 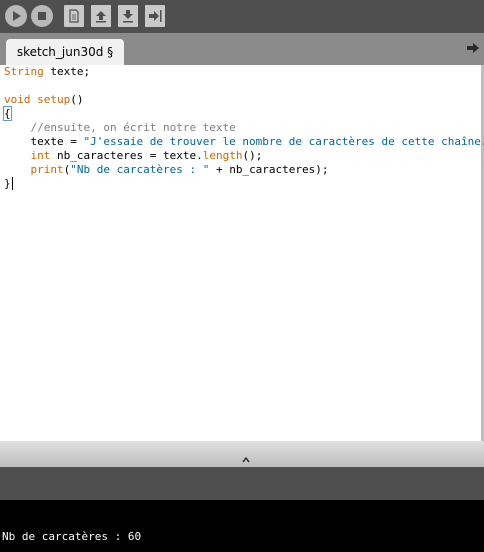 I want to click on code-line: int nb_caracteres = texte.length();, so click(x=244, y=156).